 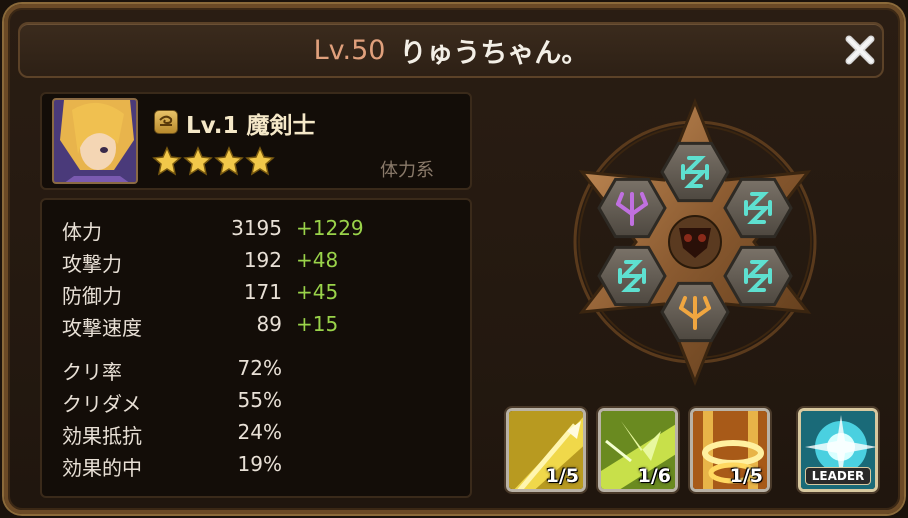 What do you see at coordinates (102, 404) in the screenshot?
I see `stat-label: クリダメ` at bounding box center [102, 404].